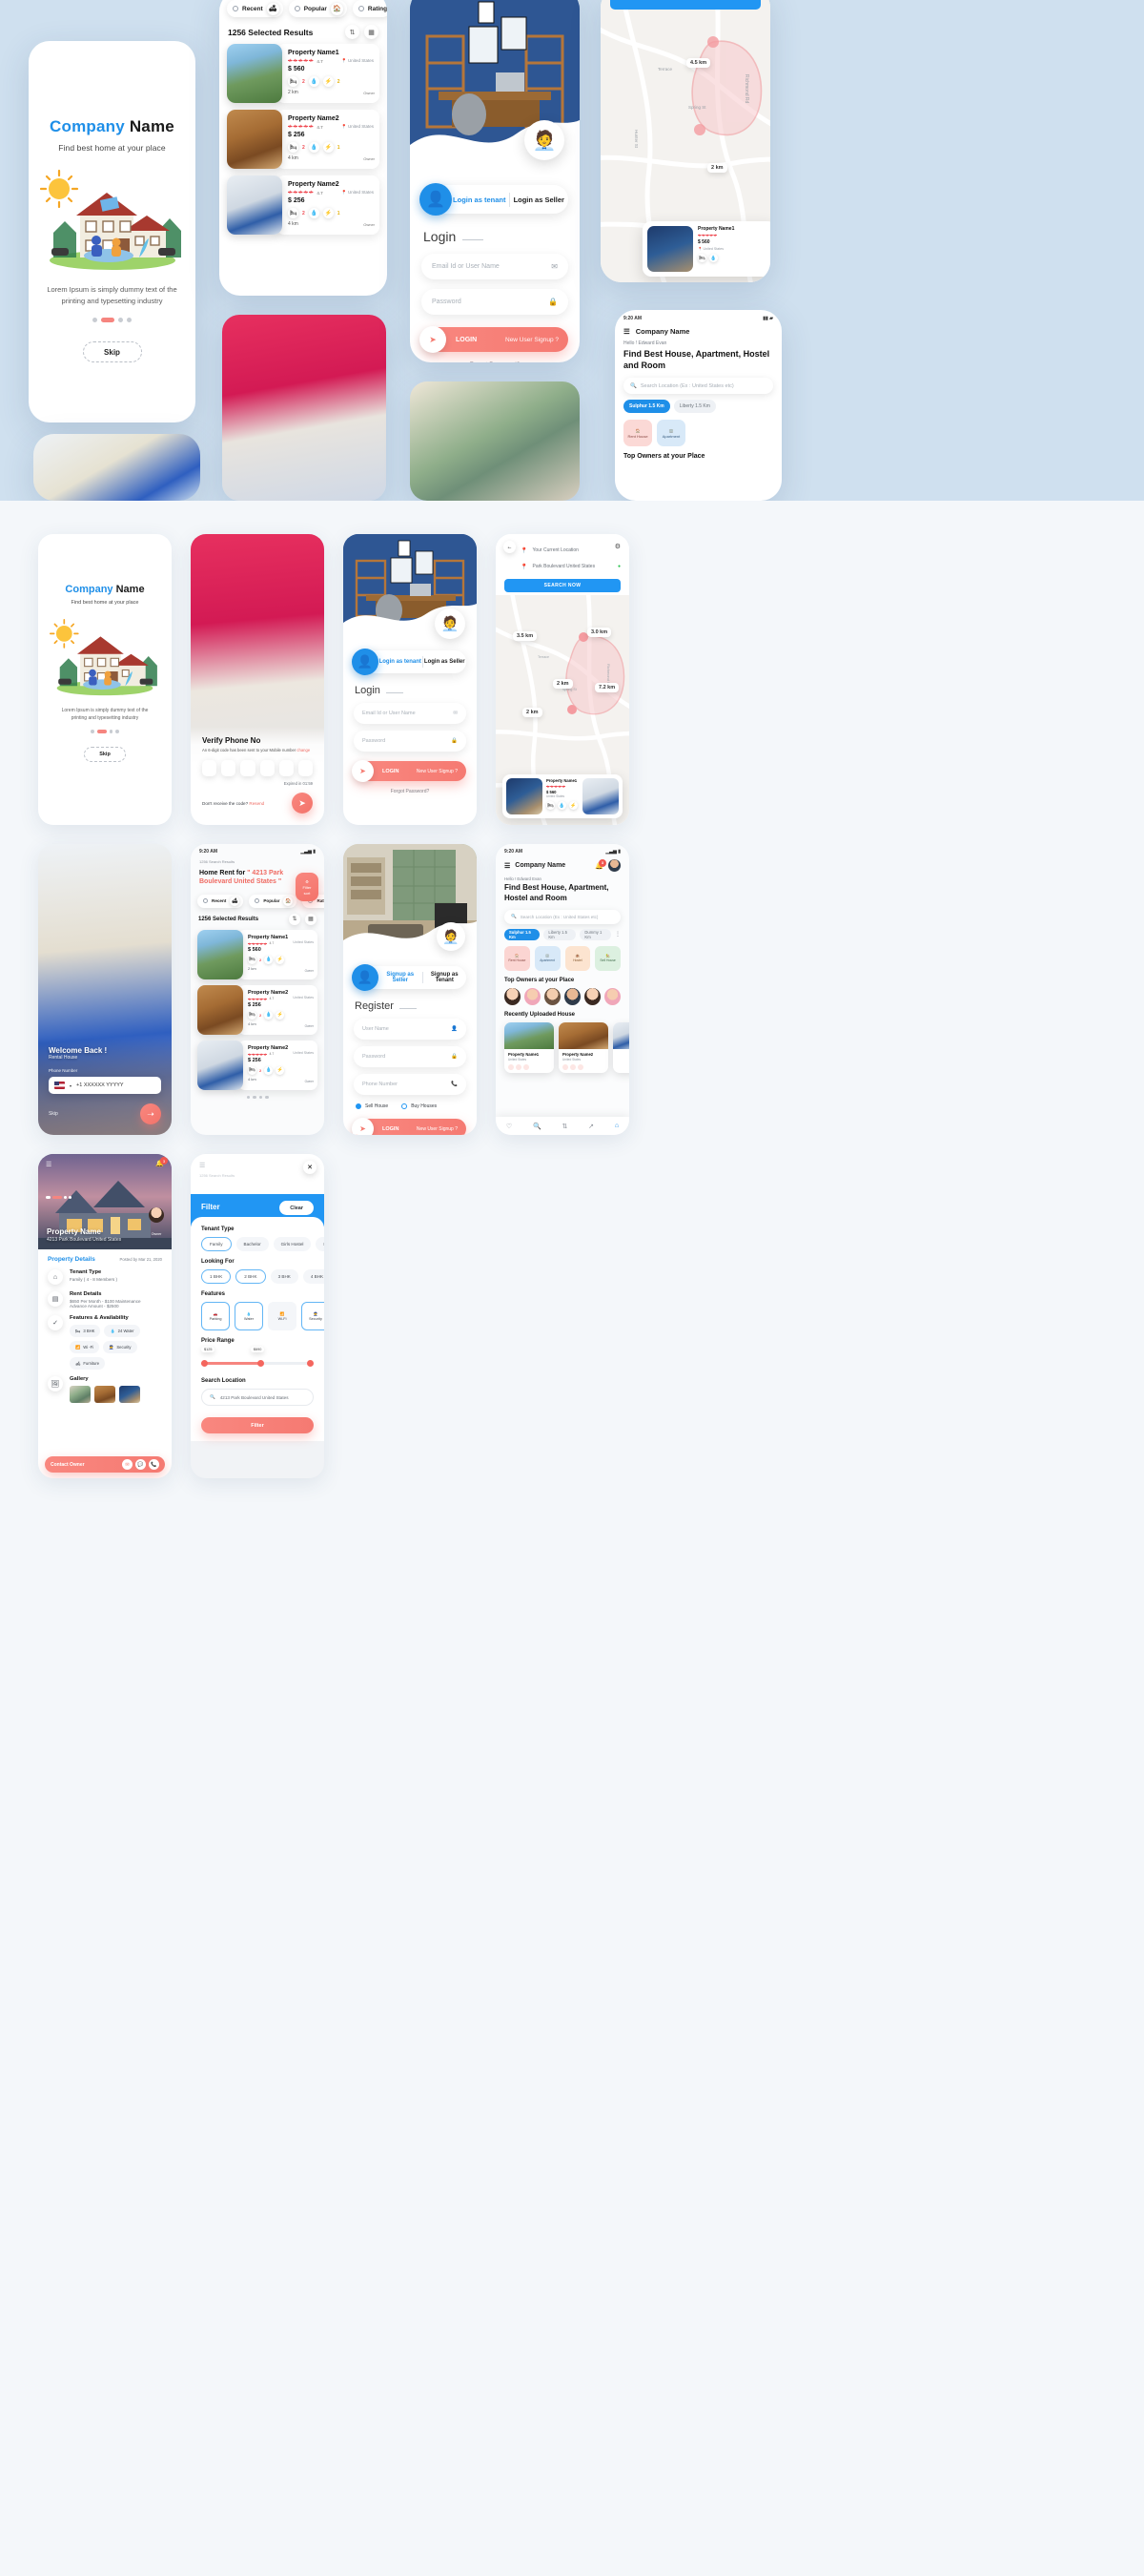 The width and height of the screenshot is (1144, 2576). What do you see at coordinates (257, 1425) in the screenshot?
I see `apply-filter-button: Filter` at bounding box center [257, 1425].